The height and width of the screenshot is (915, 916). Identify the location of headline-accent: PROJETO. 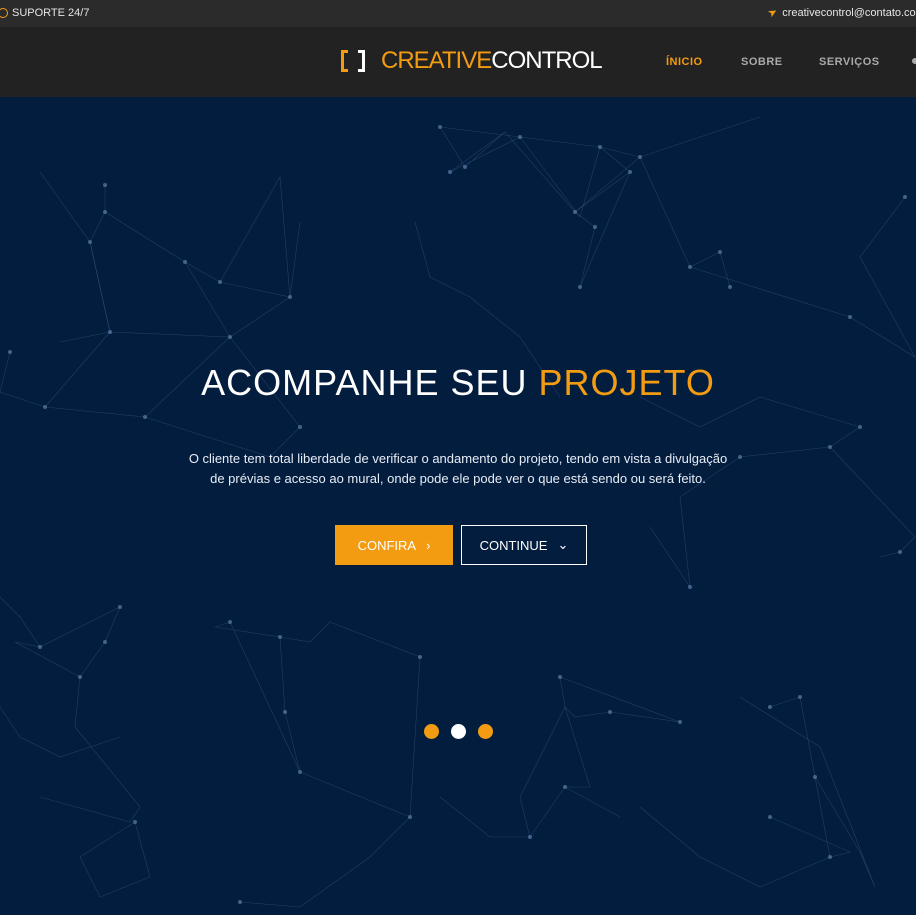
(626, 382).